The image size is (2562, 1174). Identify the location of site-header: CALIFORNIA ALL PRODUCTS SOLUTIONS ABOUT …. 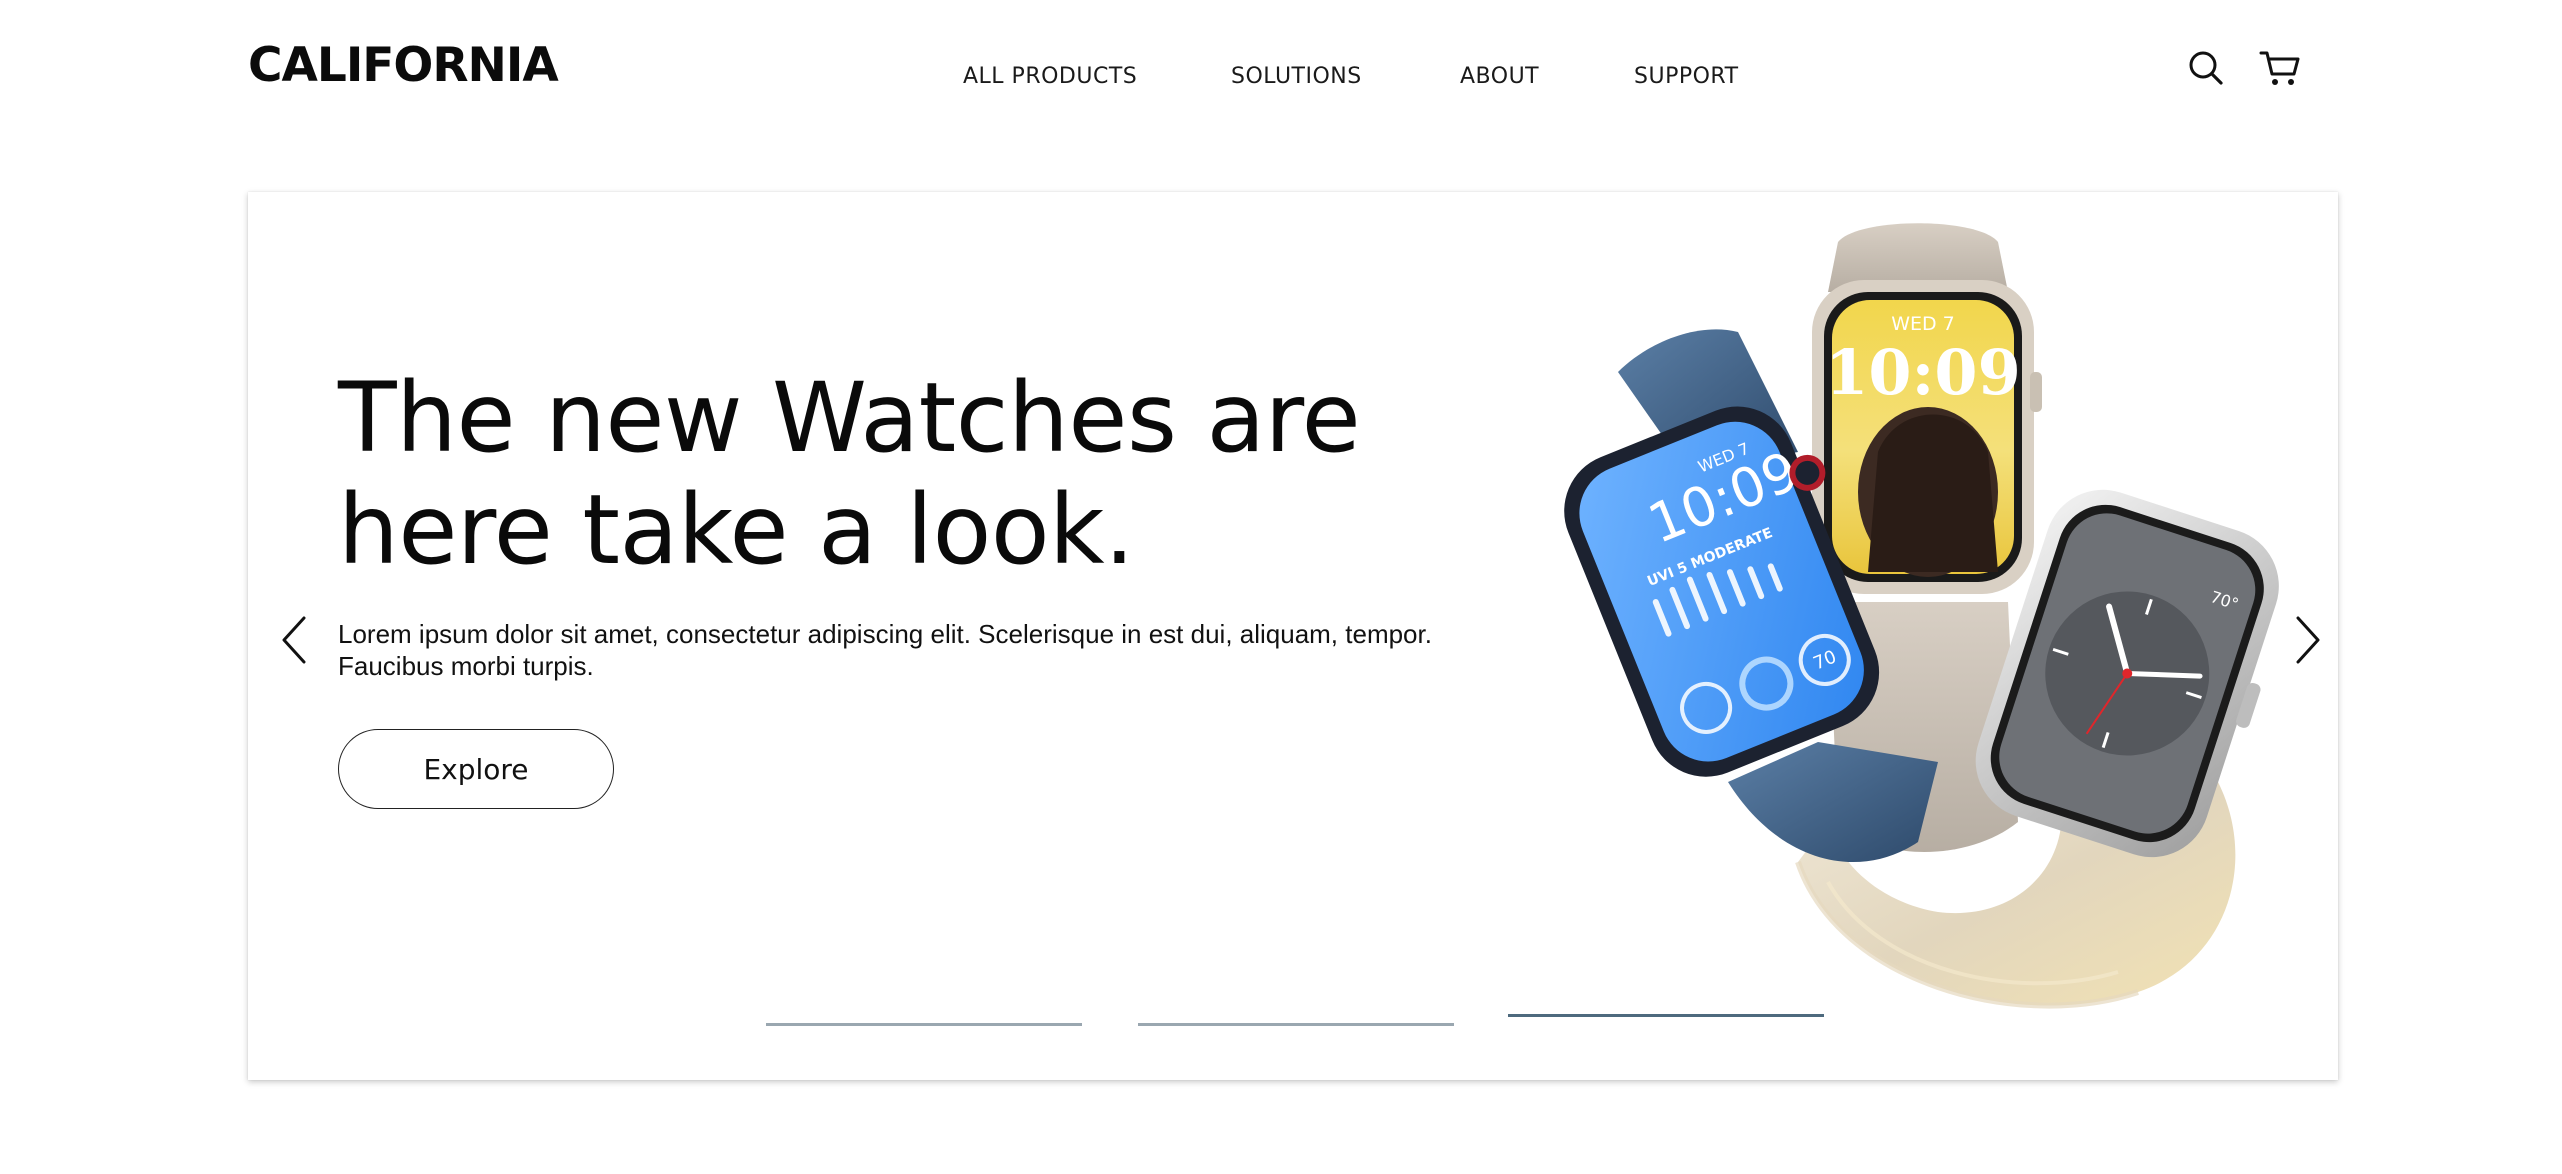
(1281, 70).